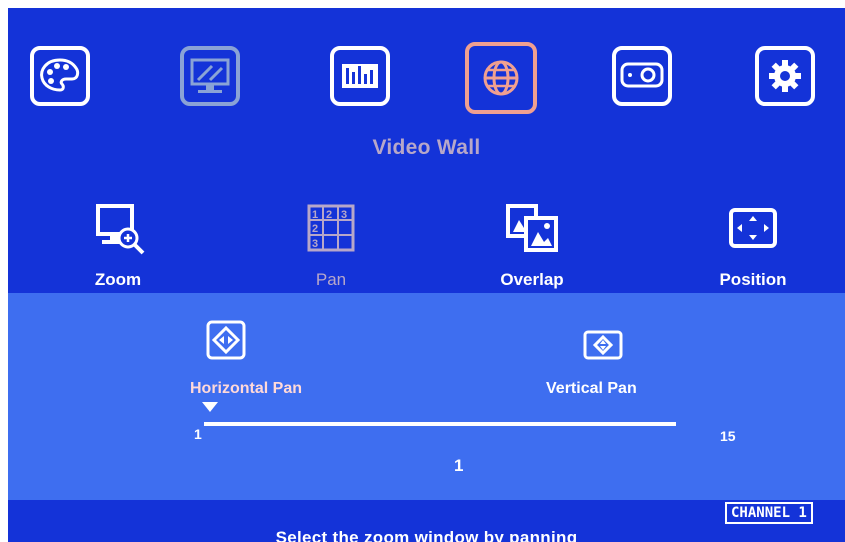 Image resolution: width=845 pixels, height=542 pixels. What do you see at coordinates (226, 340) in the screenshot?
I see `horizontal-pan-icon` at bounding box center [226, 340].